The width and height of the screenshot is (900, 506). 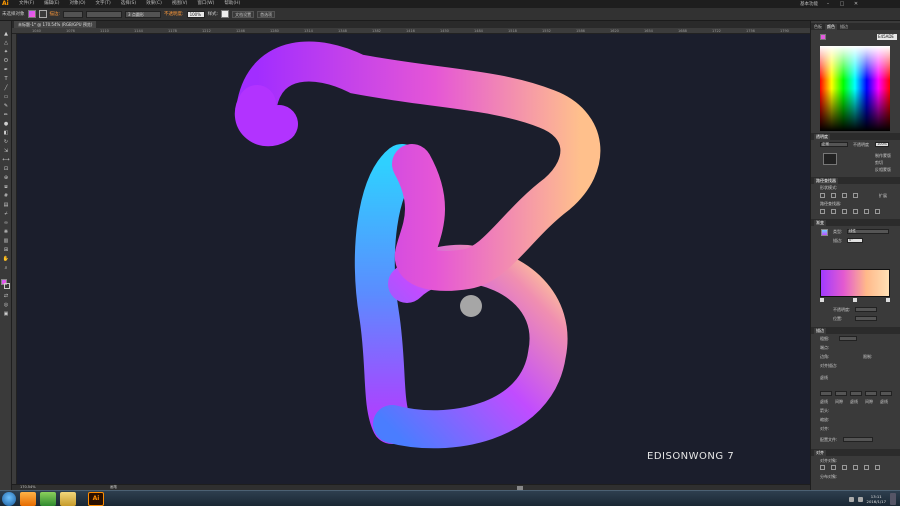 I want to click on gradient-tool-icon: ▤, so click(x=6, y=205).